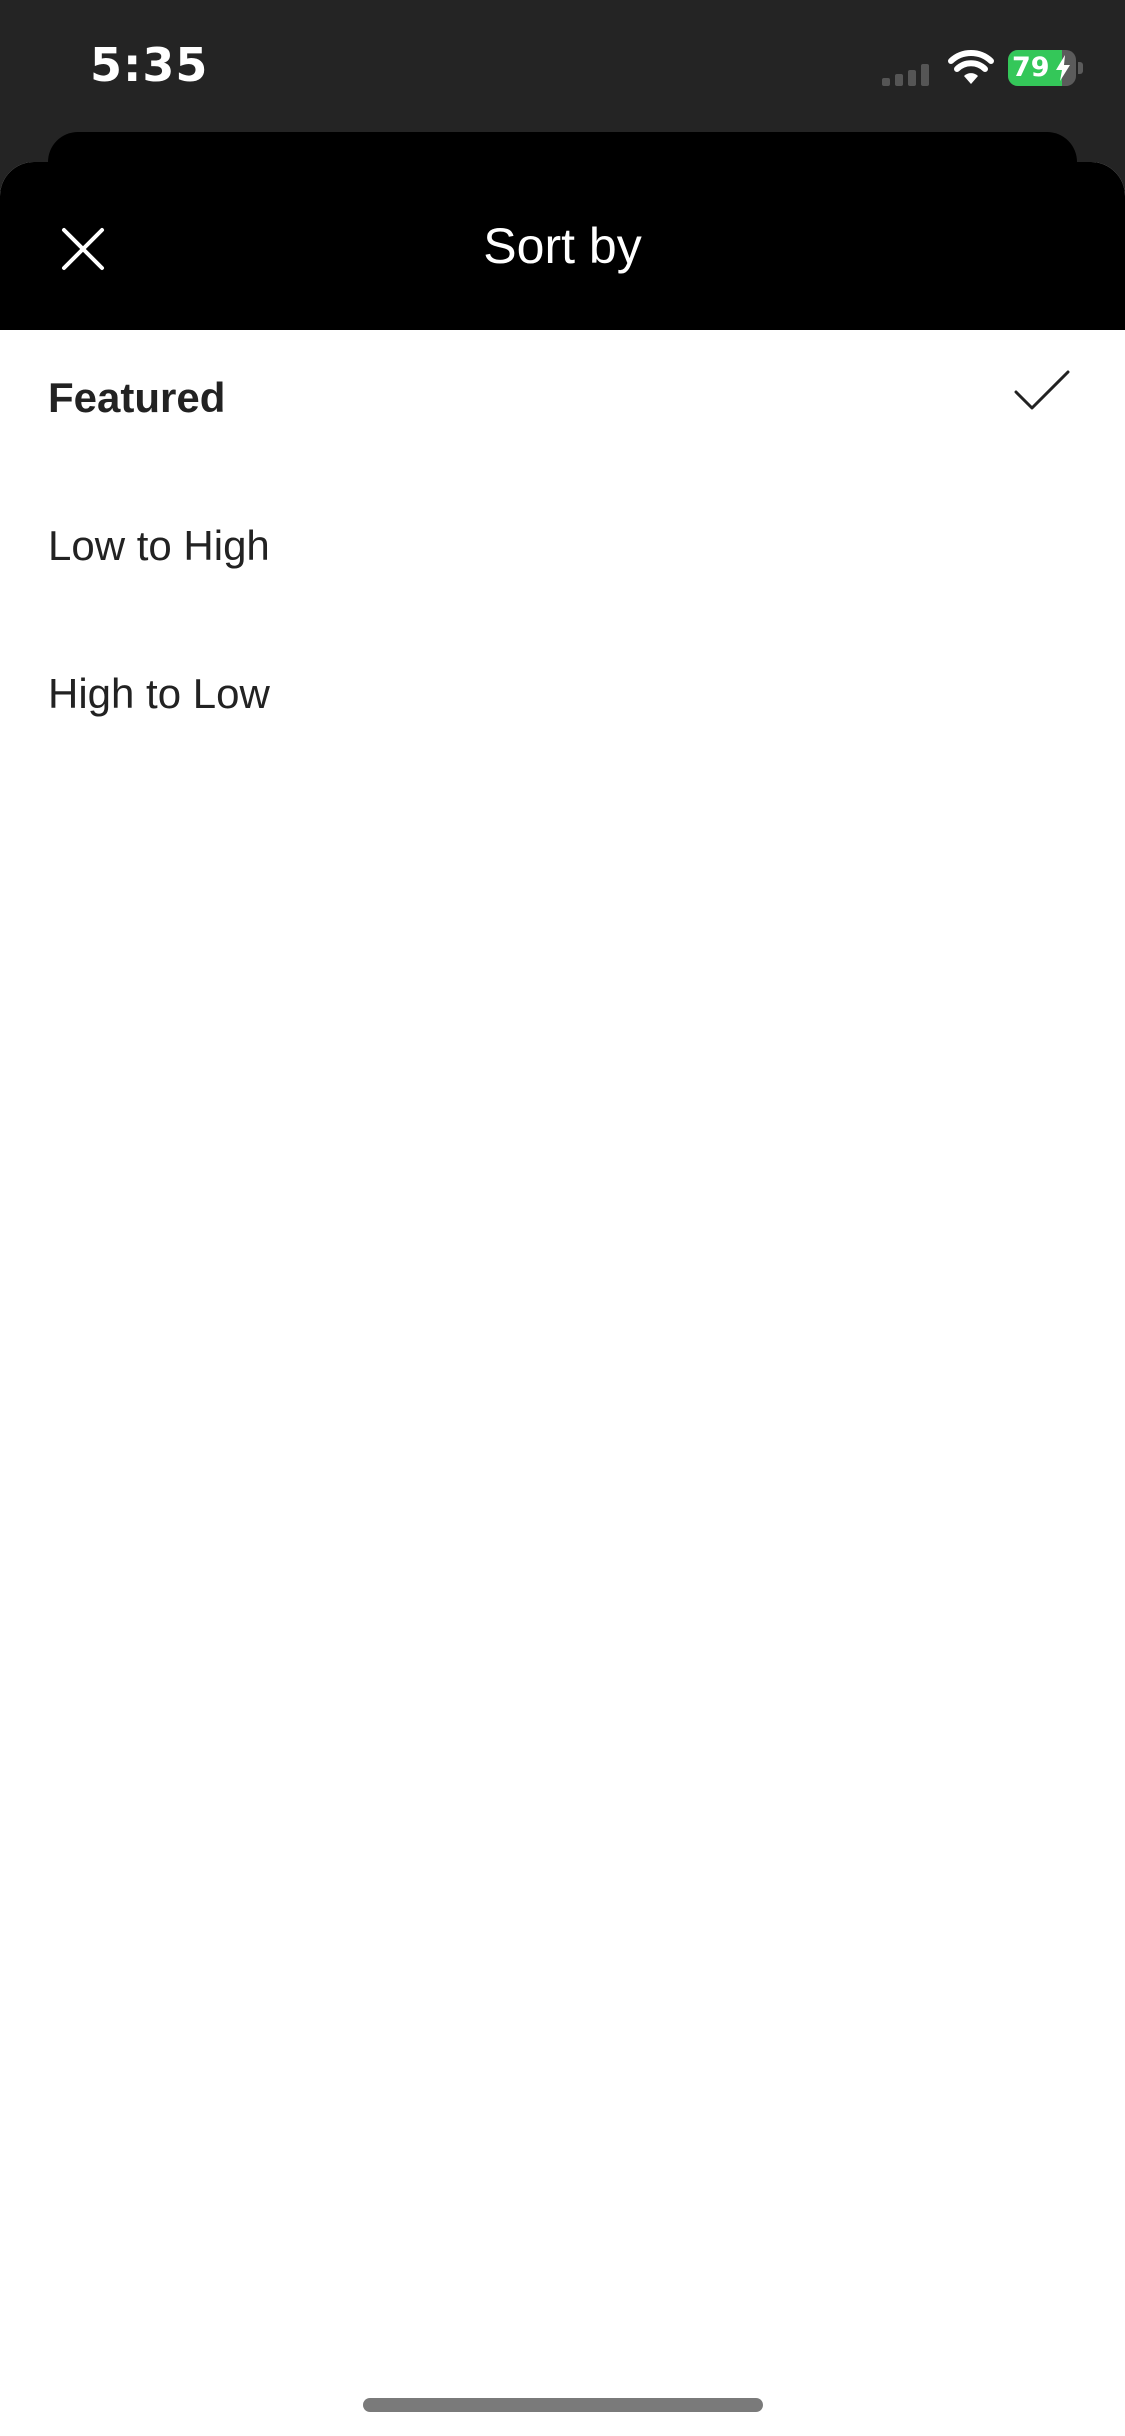 The height and width of the screenshot is (2436, 1125). Describe the element at coordinates (137, 397) in the screenshot. I see `sort-option-label: Featured` at that location.